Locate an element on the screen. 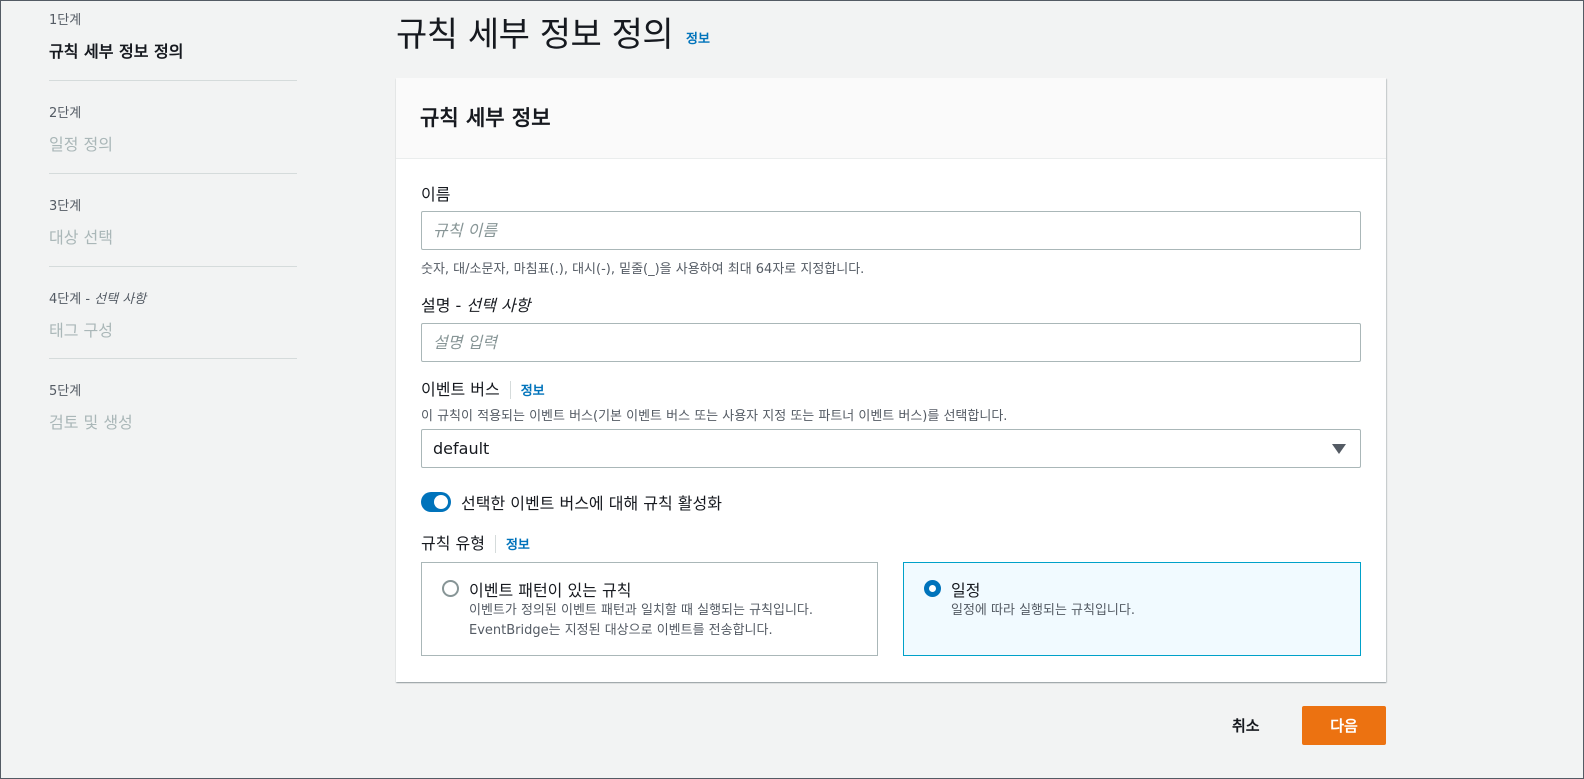 This screenshot has height=779, width=1584. wizard-step-1: 1단계 규칙 세부 정보 정의 is located at coordinates (173, 45).